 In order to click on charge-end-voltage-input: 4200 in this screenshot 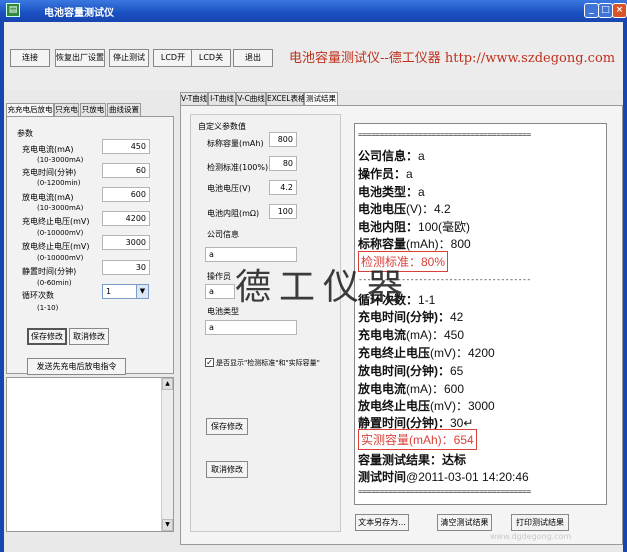, I will do `click(126, 218)`.